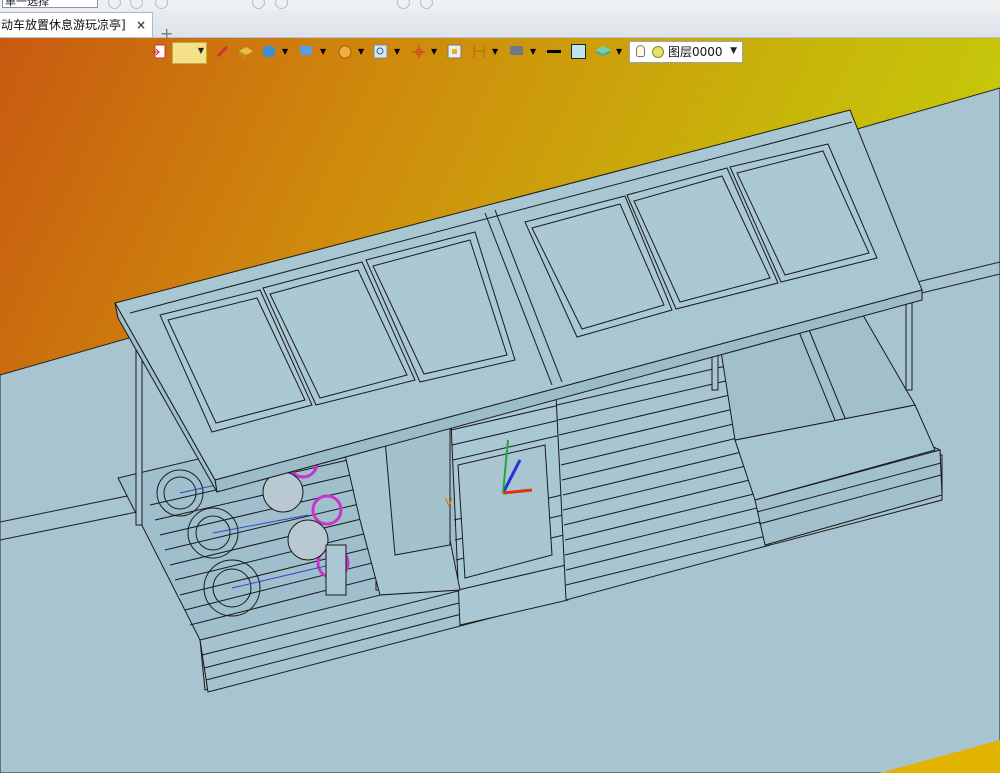 This screenshot has height=773, width=1000. Describe the element at coordinates (161, 4) in the screenshot. I see `circle-tool-icon` at that location.